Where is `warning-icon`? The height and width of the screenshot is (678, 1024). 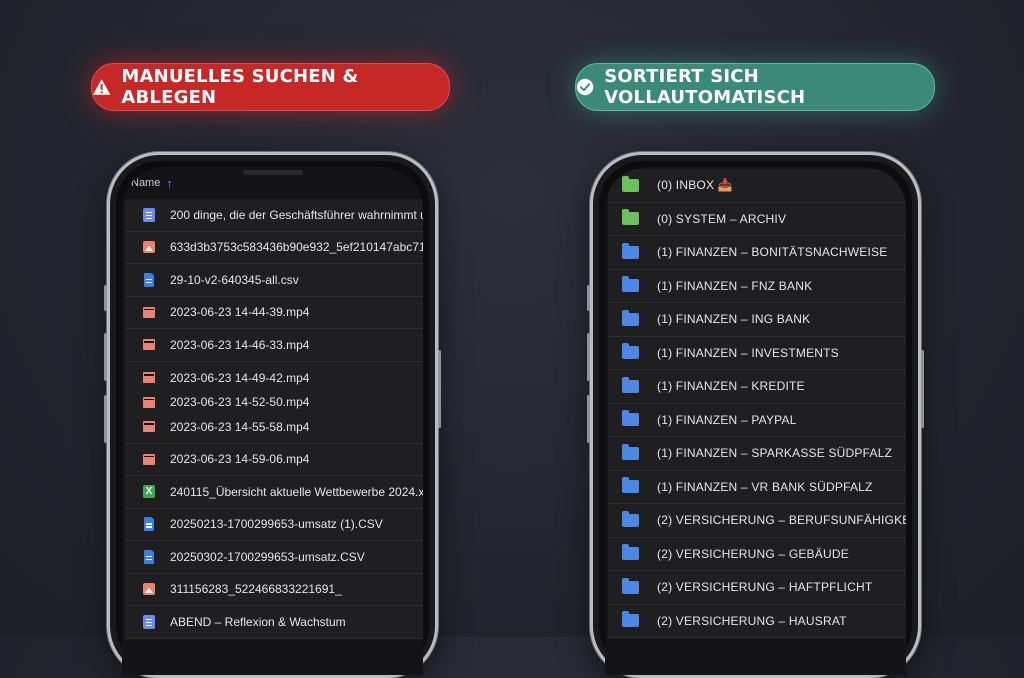
warning-icon is located at coordinates (101, 87).